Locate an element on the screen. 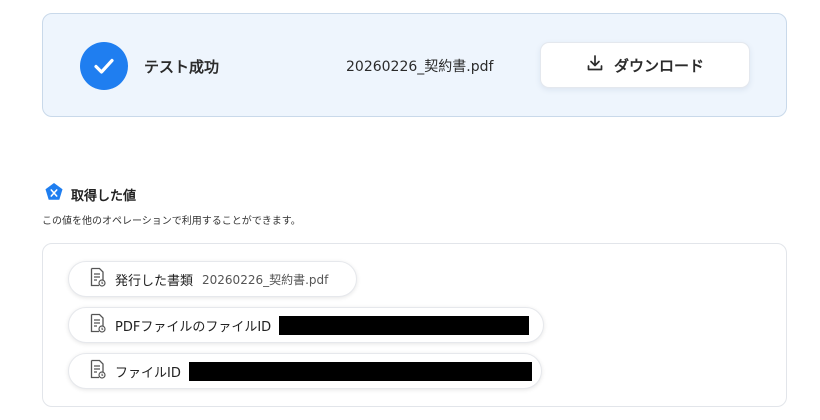 Image resolution: width=820 pixels, height=420 pixels. value-item-issued-document: 発行した書類 20260226_契約書.pdf is located at coordinates (212, 279).